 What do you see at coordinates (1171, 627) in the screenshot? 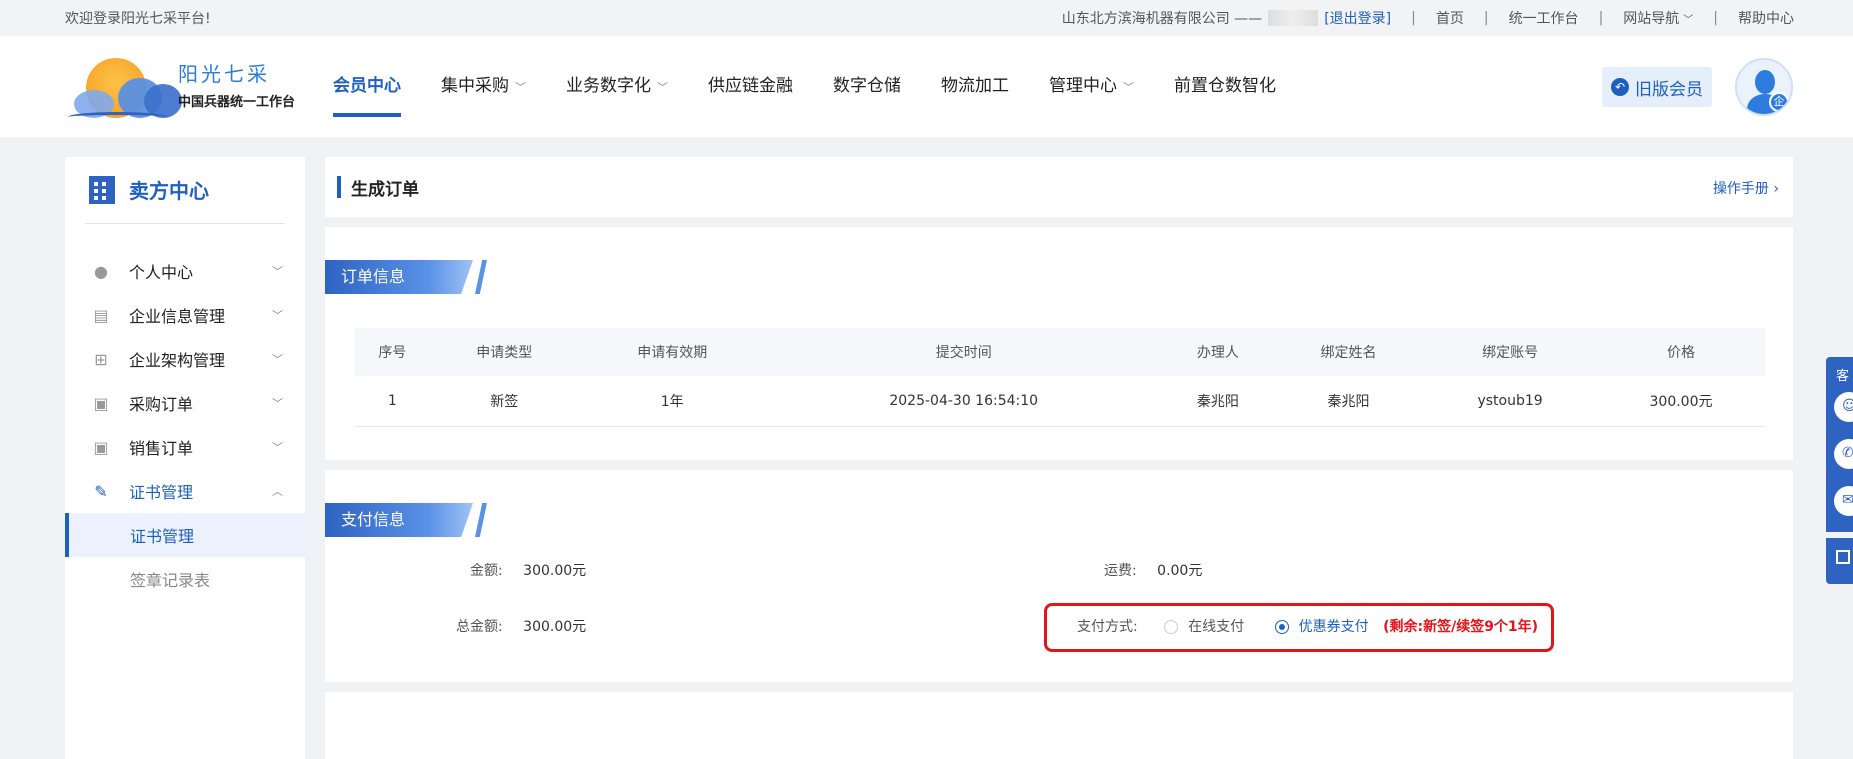
I see `radio-online` at bounding box center [1171, 627].